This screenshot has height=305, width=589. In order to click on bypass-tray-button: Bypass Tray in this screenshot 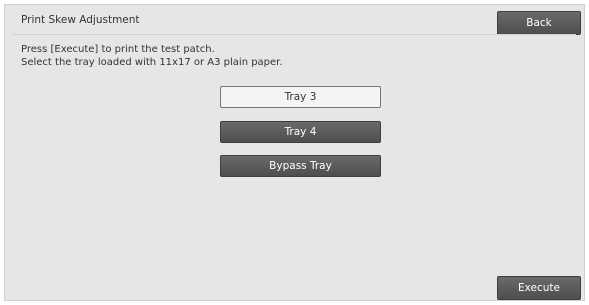, I will do `click(300, 166)`.